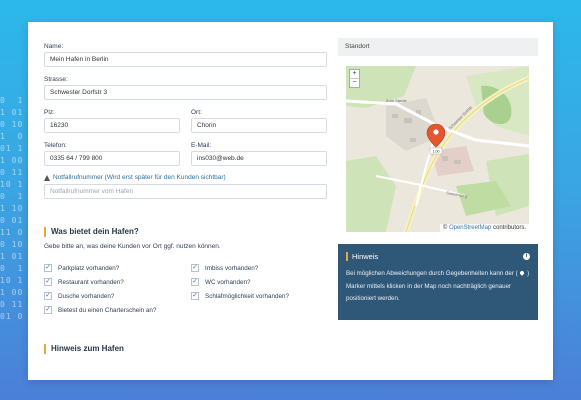 Image resolution: width=581 pixels, height=400 pixels. I want to click on osm-link: OpenStreetMap, so click(470, 228).